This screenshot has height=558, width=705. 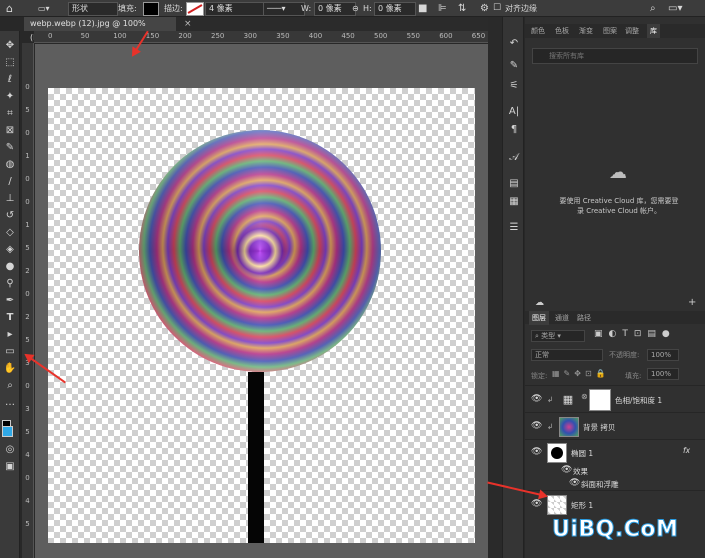 I want to click on paint-bucket-tool-icon: ◈, so click(x=10, y=249).